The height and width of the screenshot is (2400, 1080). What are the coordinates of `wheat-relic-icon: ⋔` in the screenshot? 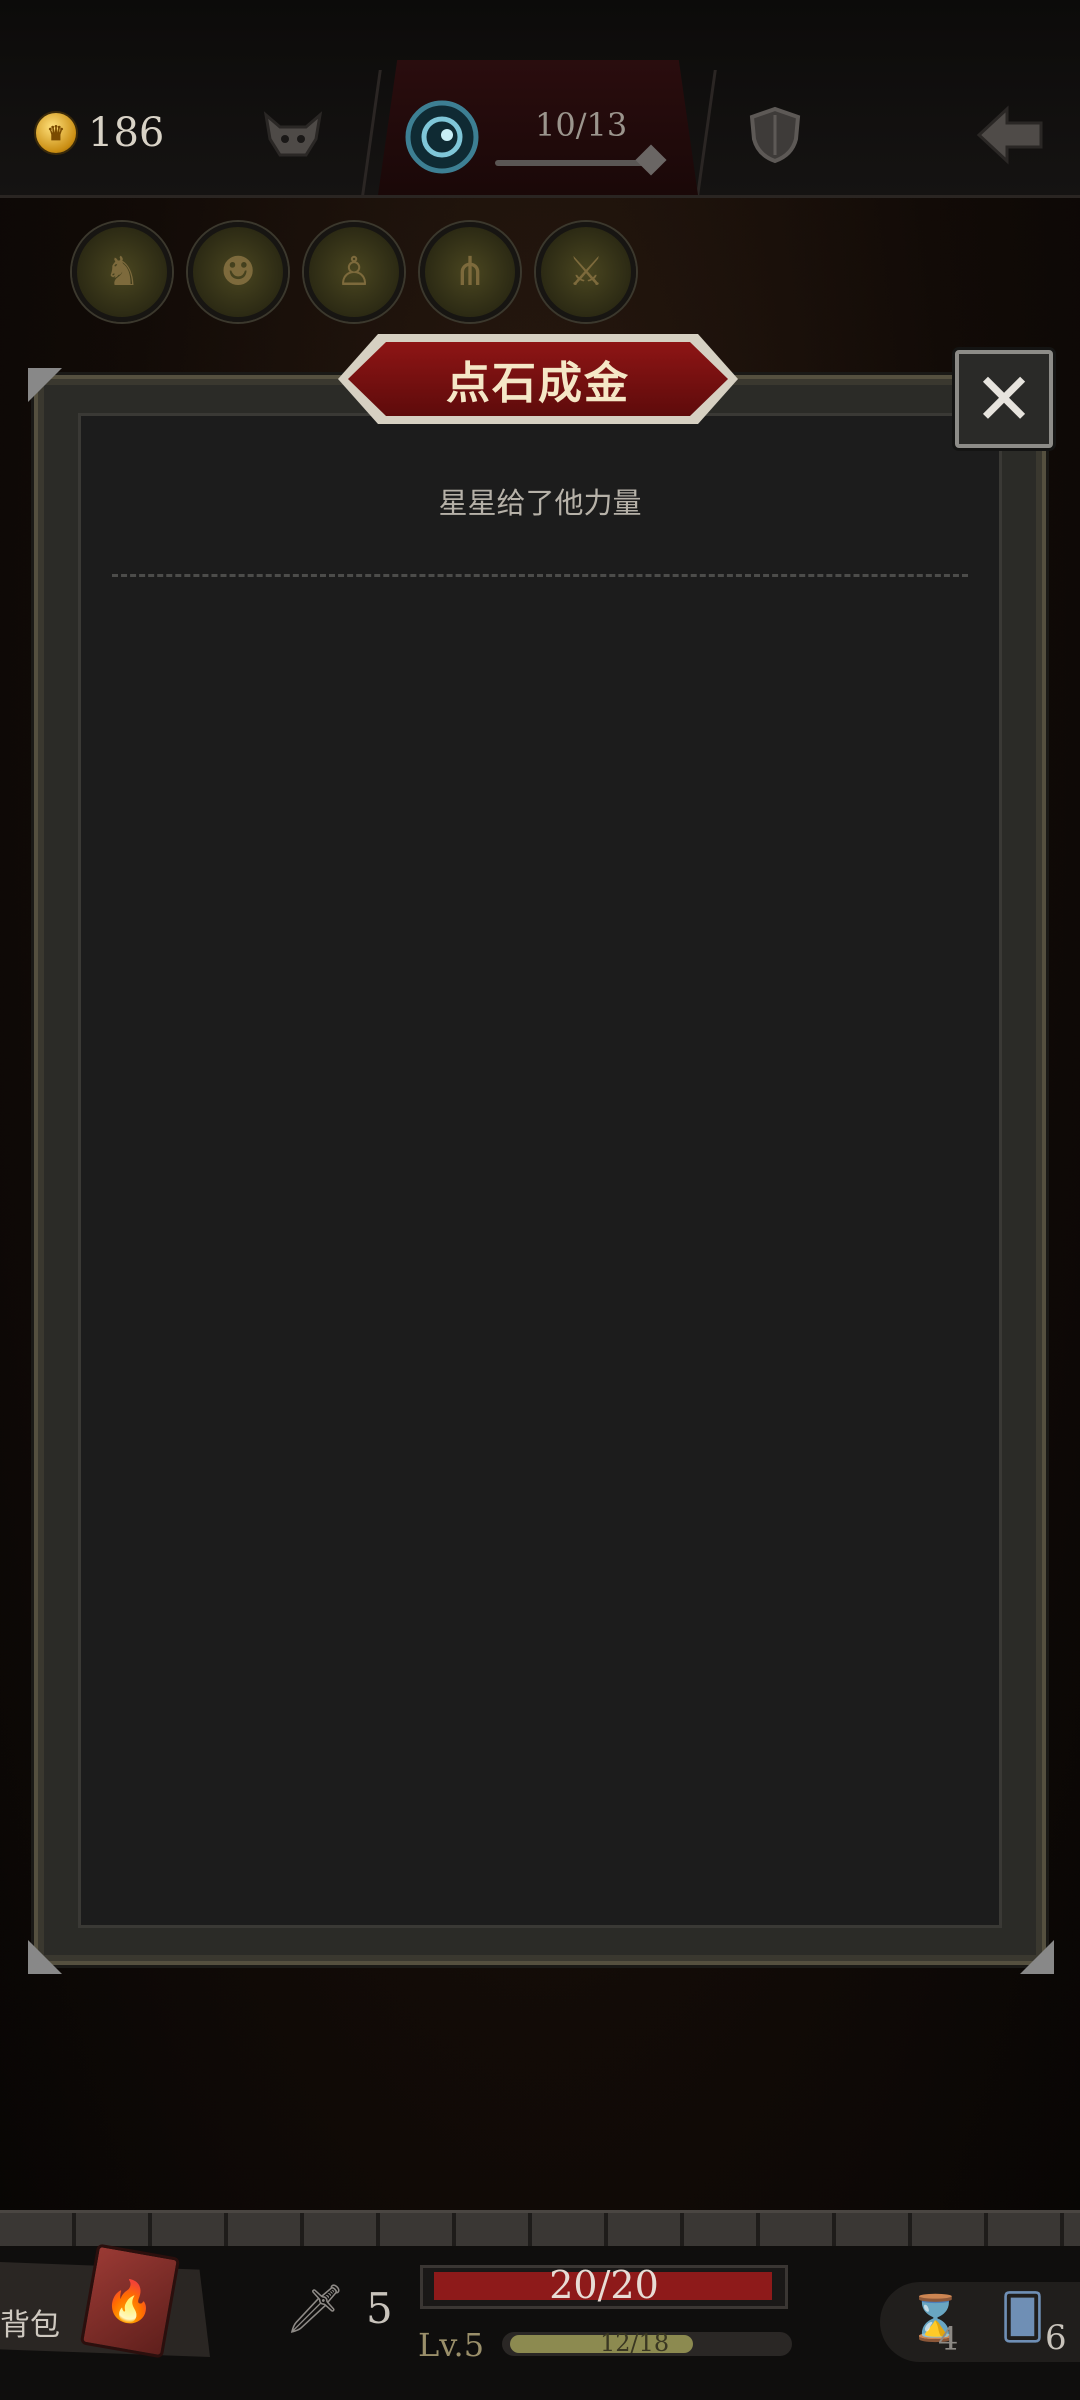 It's located at (470, 272).